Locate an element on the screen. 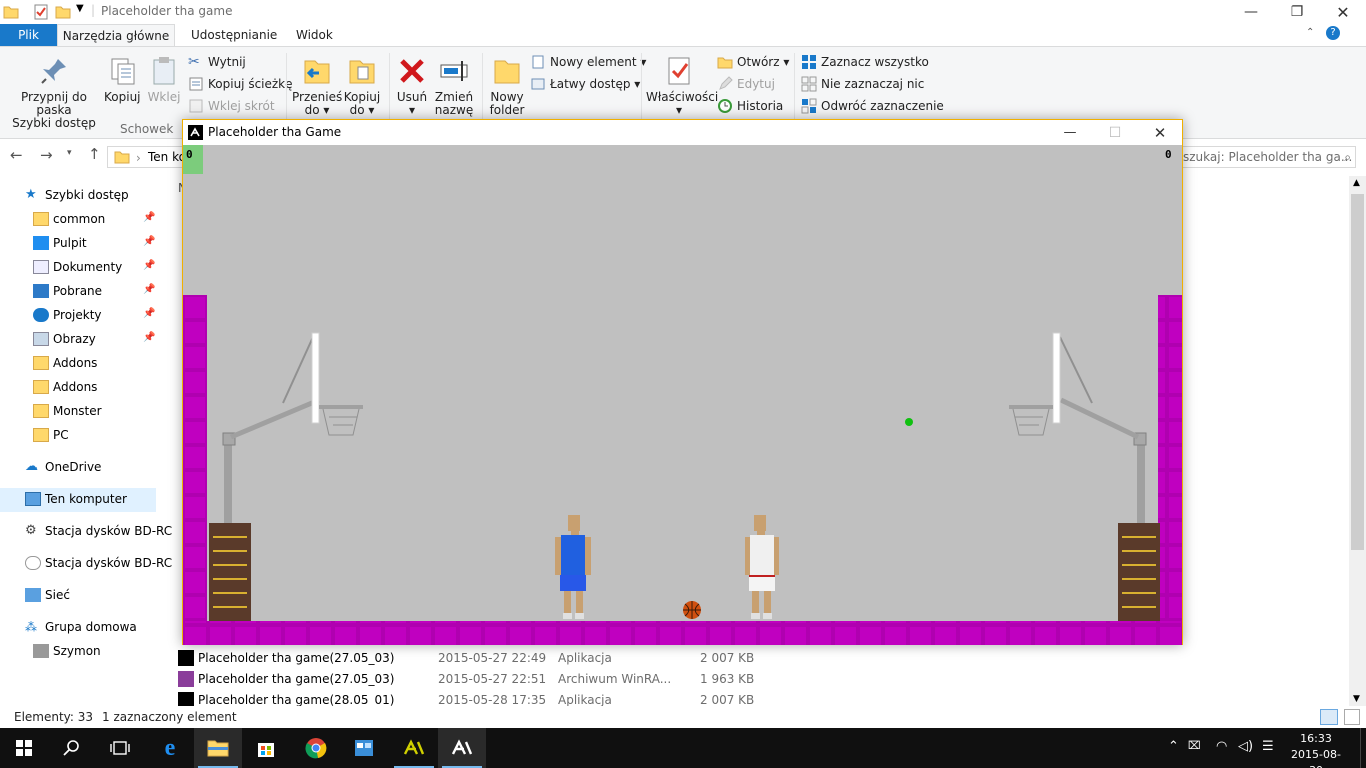 This screenshot has width=1366, height=768. copy-path-button: Kopiuj ścieżkę is located at coordinates (240, 84).